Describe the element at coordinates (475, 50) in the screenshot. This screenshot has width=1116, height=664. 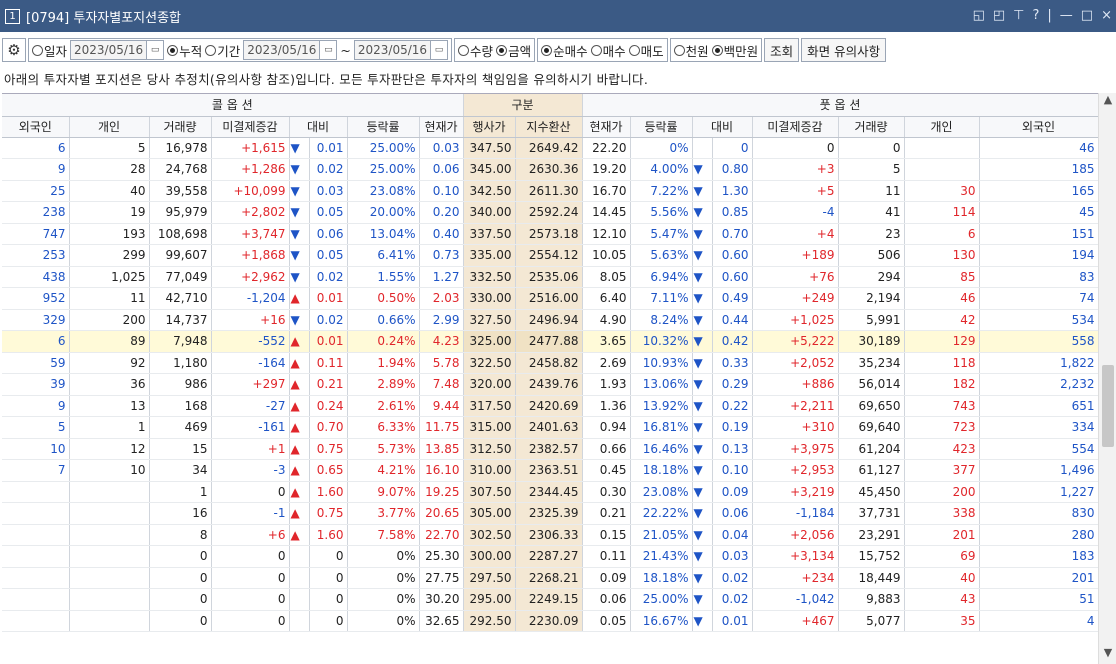
I see `radio-quantity: 수량` at that location.